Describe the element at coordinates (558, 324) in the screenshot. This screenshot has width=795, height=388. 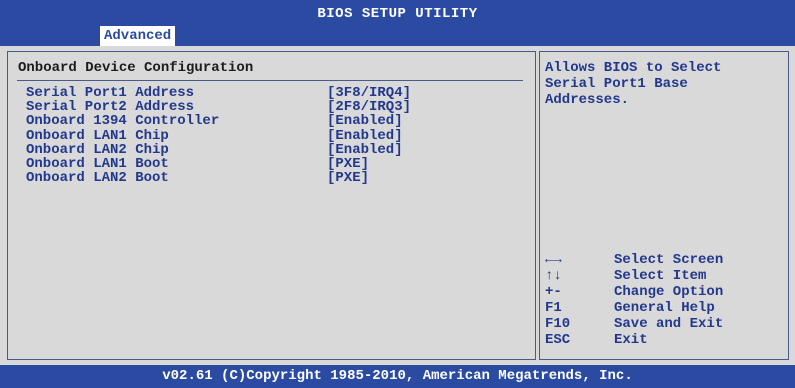
I see `f10-key: F10` at that location.